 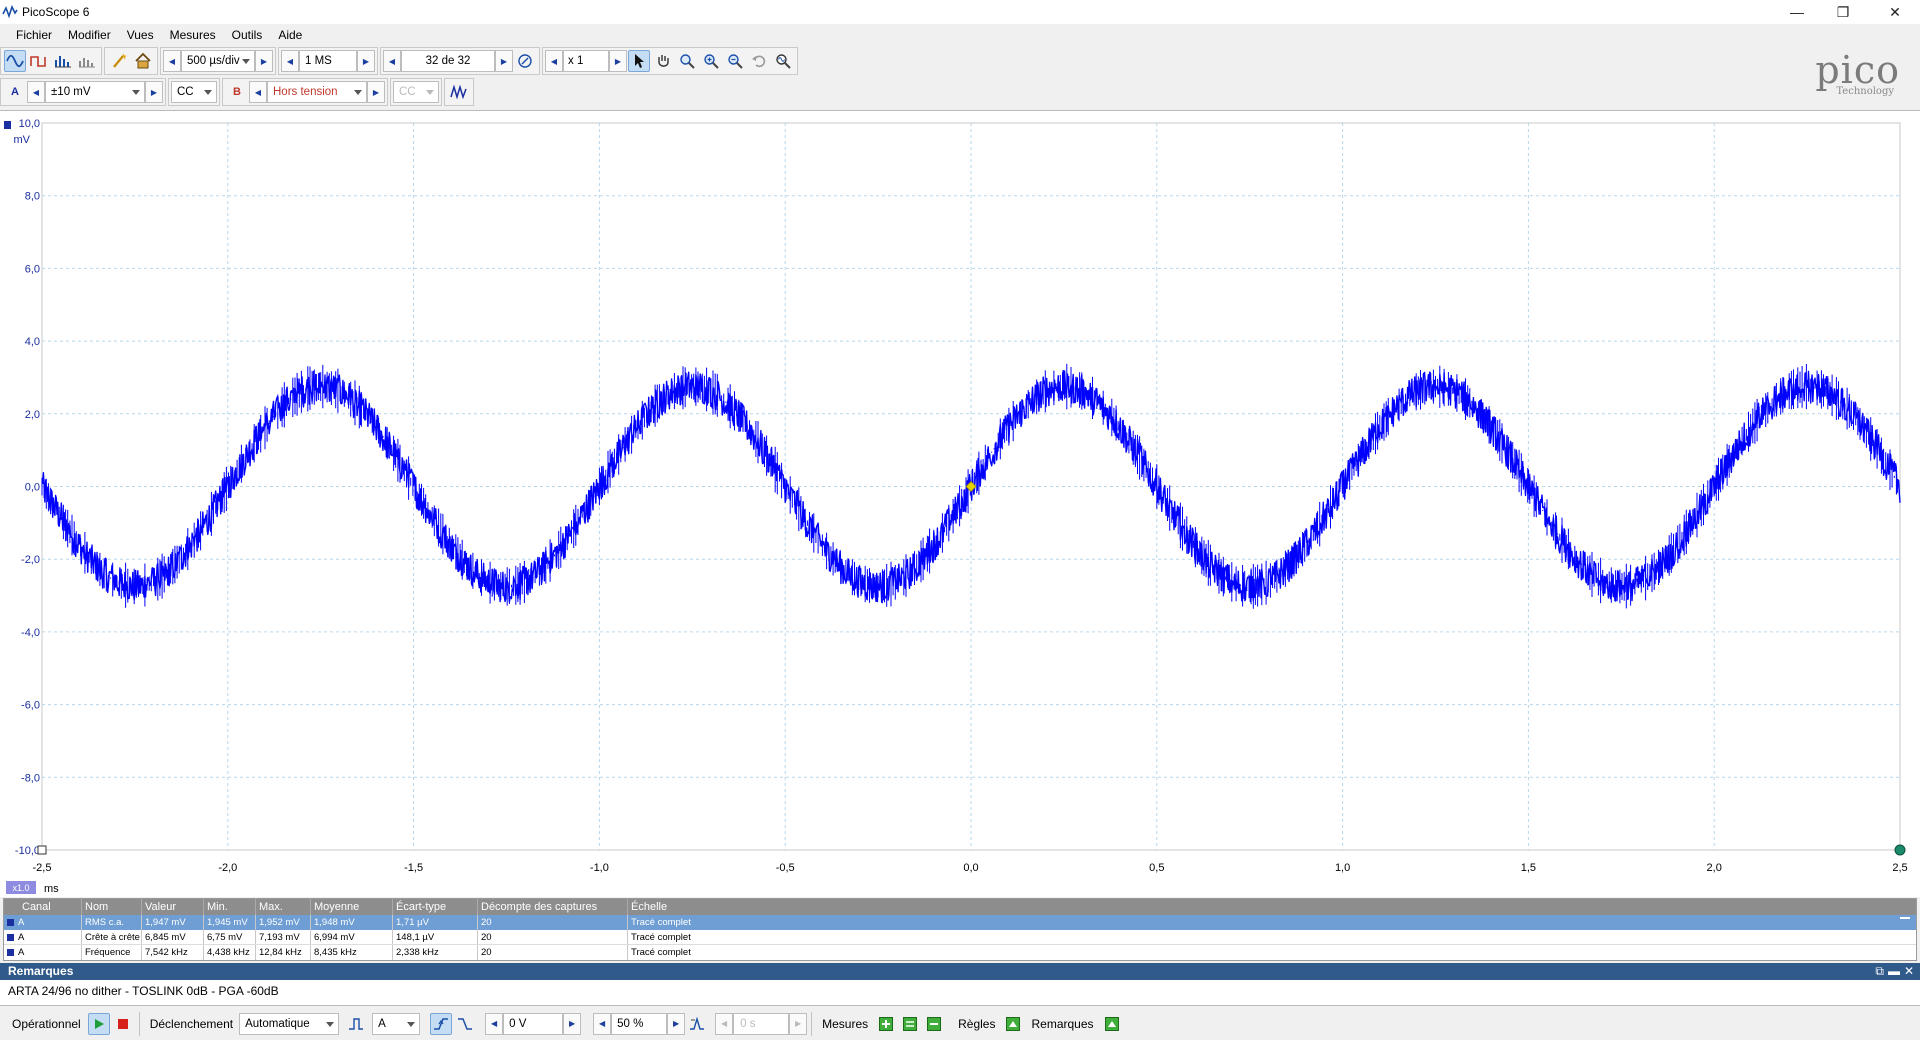 What do you see at coordinates (533, 1023) in the screenshot?
I see `trigger-level-field: 0 V` at bounding box center [533, 1023].